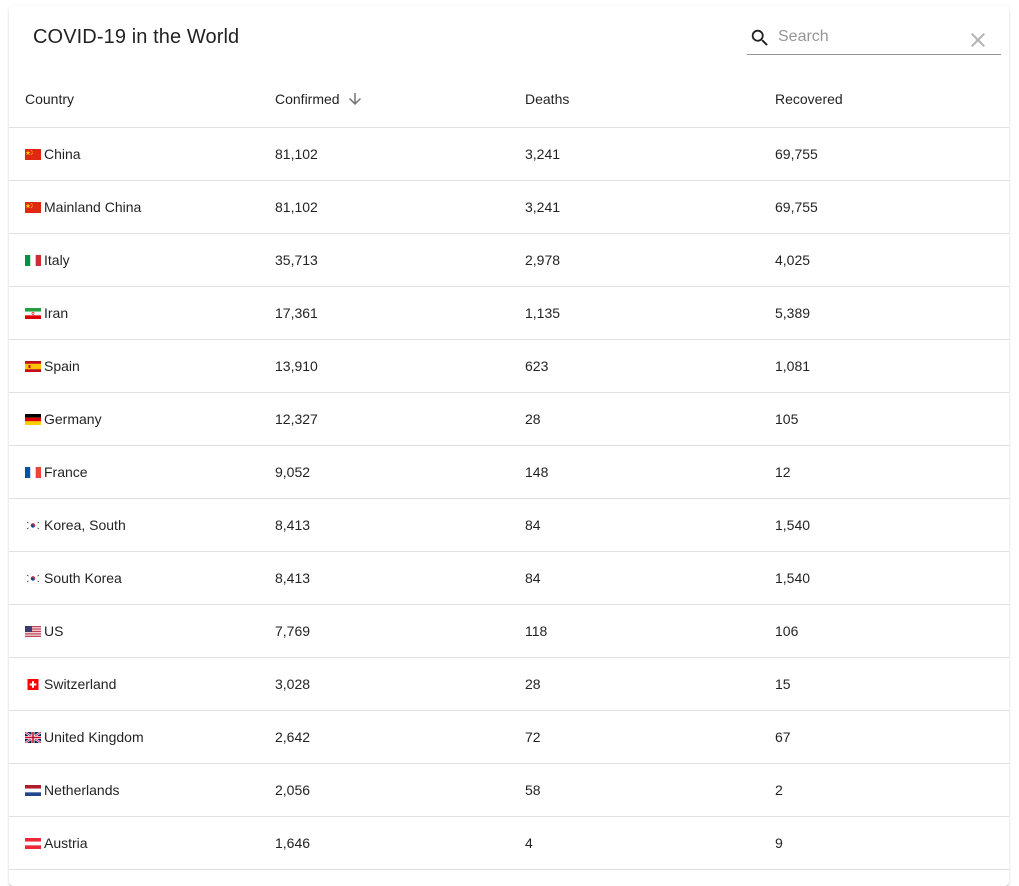 The image size is (1019, 886). What do you see at coordinates (92, 207) in the screenshot?
I see `country-name: Mainland China` at bounding box center [92, 207].